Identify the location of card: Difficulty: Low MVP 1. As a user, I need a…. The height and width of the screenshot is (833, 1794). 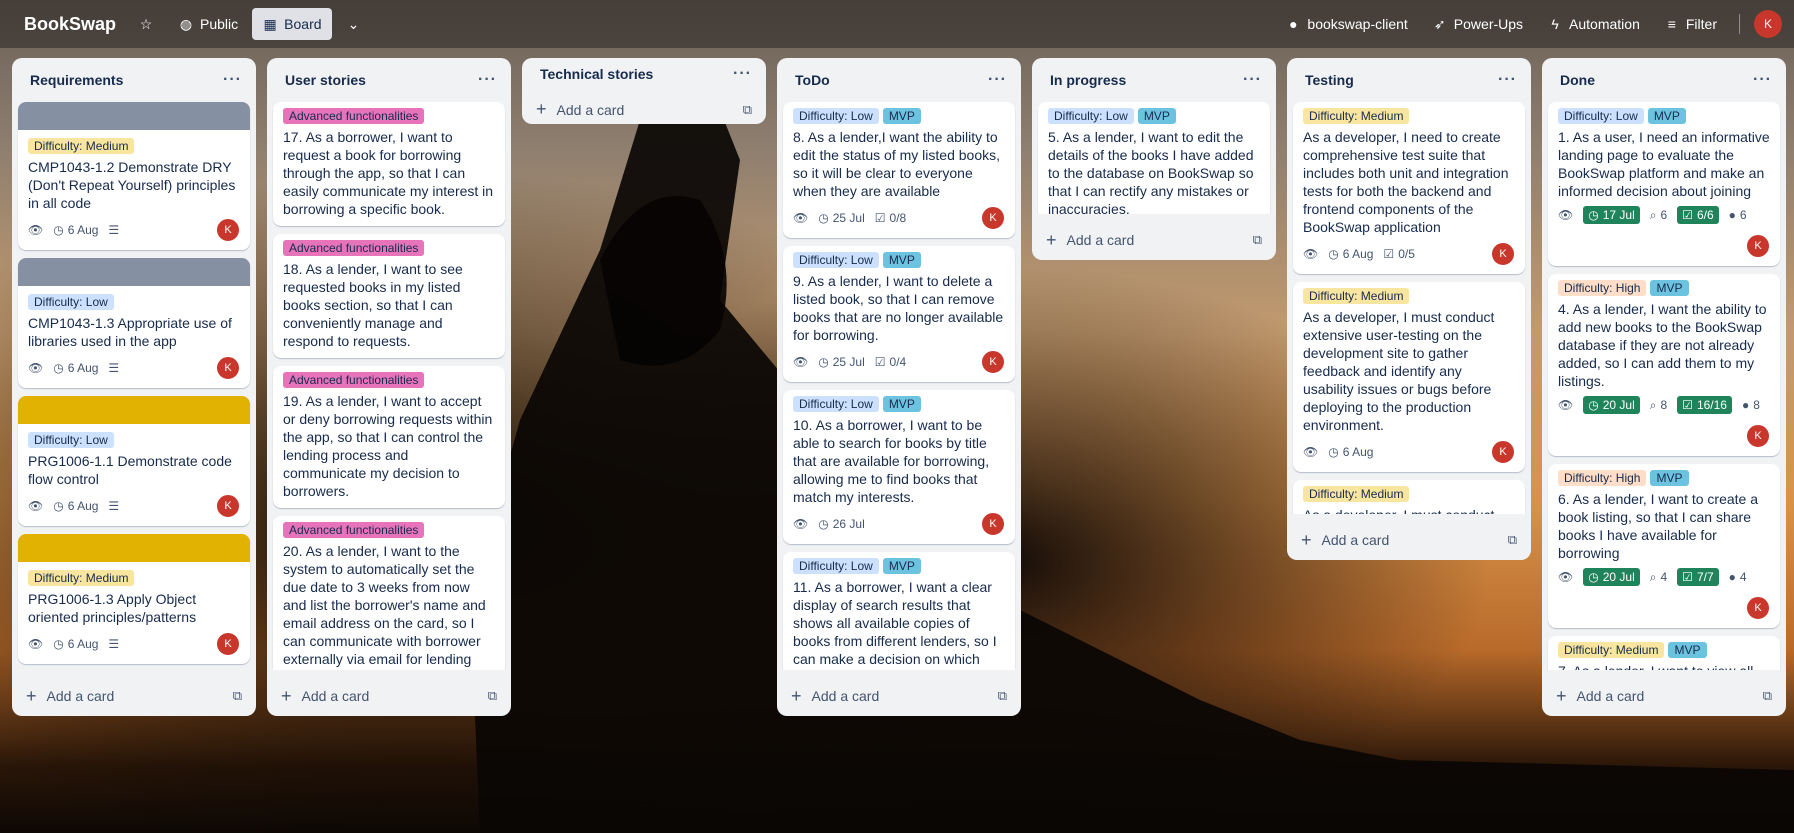
(1664, 184).